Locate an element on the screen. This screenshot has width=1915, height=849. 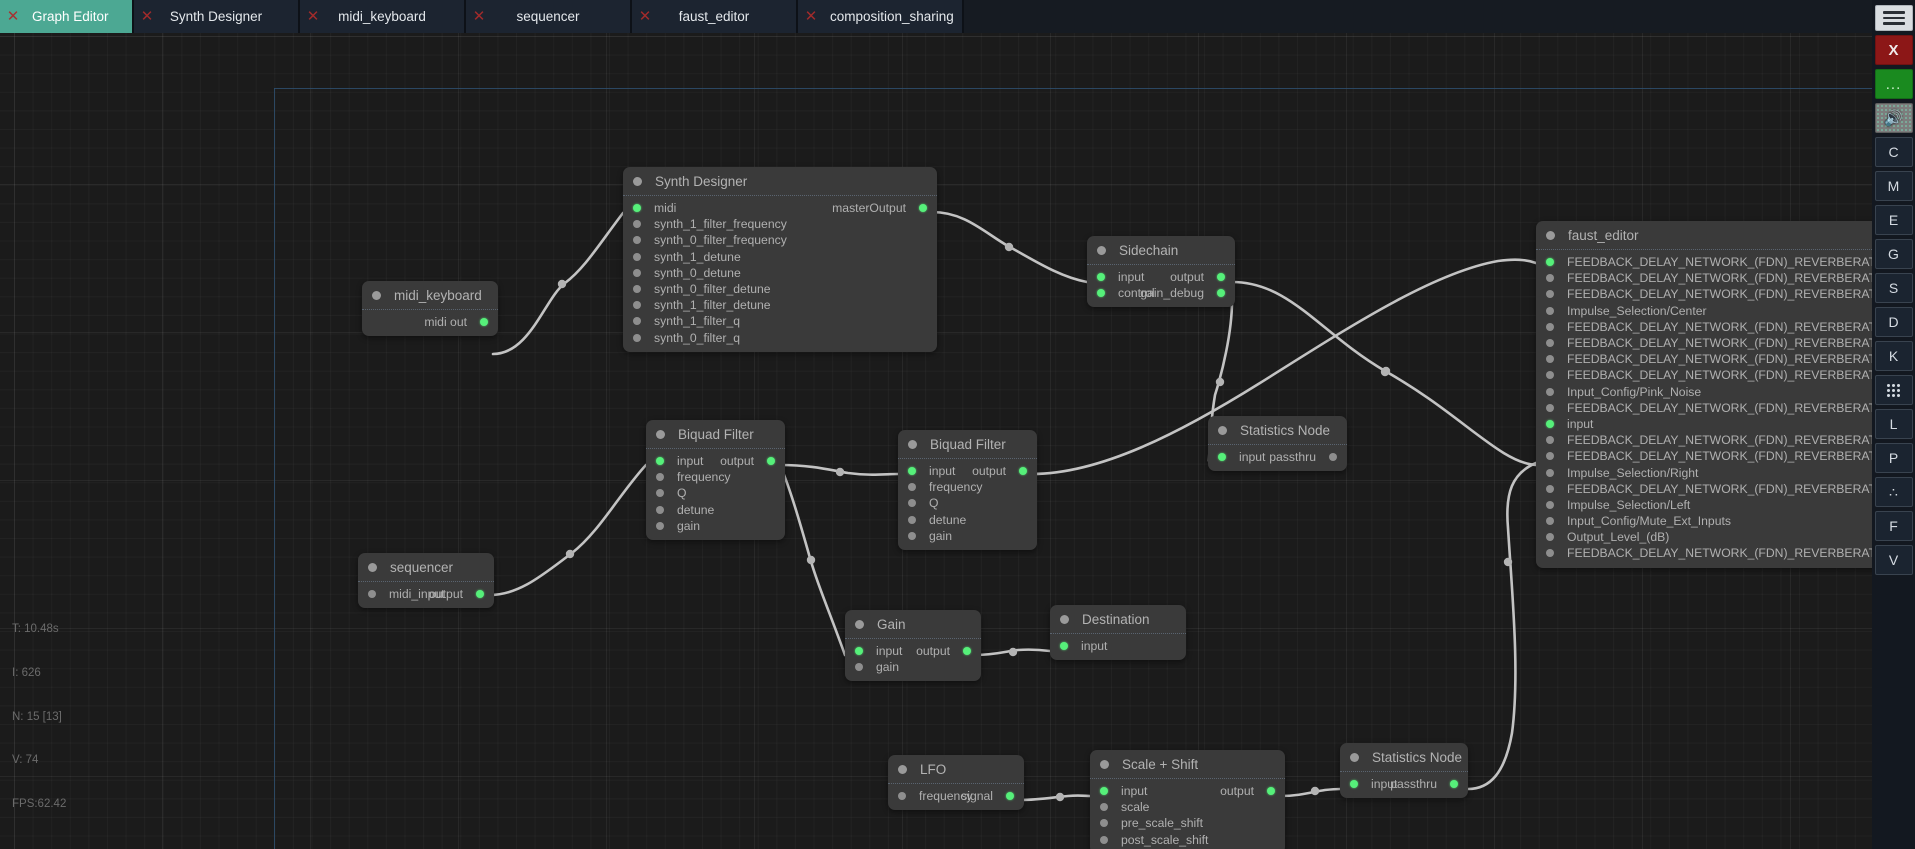
node-header: Destination is located at coordinates (1118, 619).